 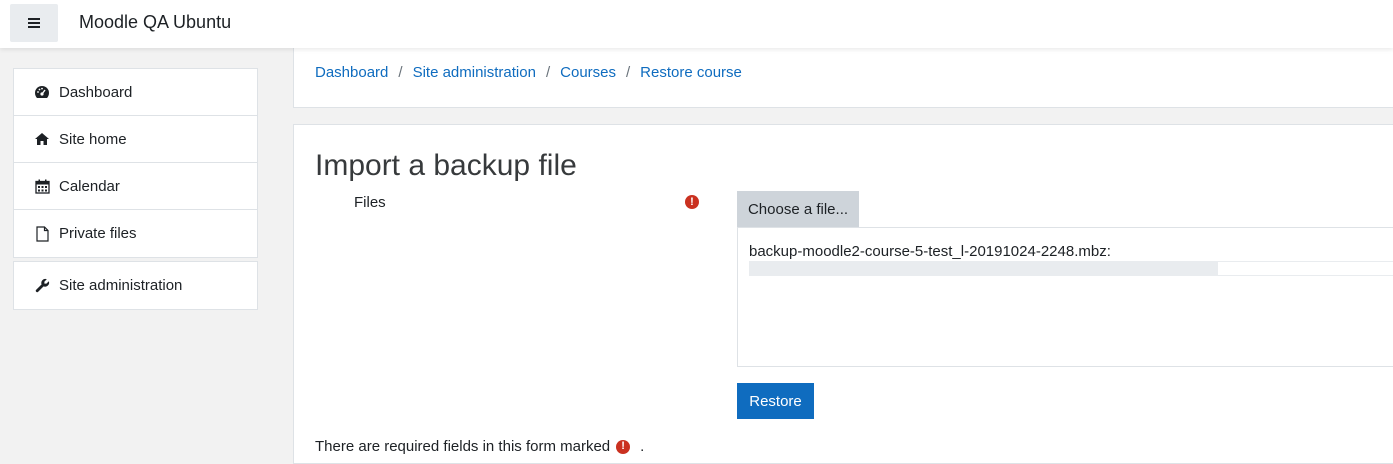 I want to click on nav-group-admin: Site administration, so click(x=135, y=285).